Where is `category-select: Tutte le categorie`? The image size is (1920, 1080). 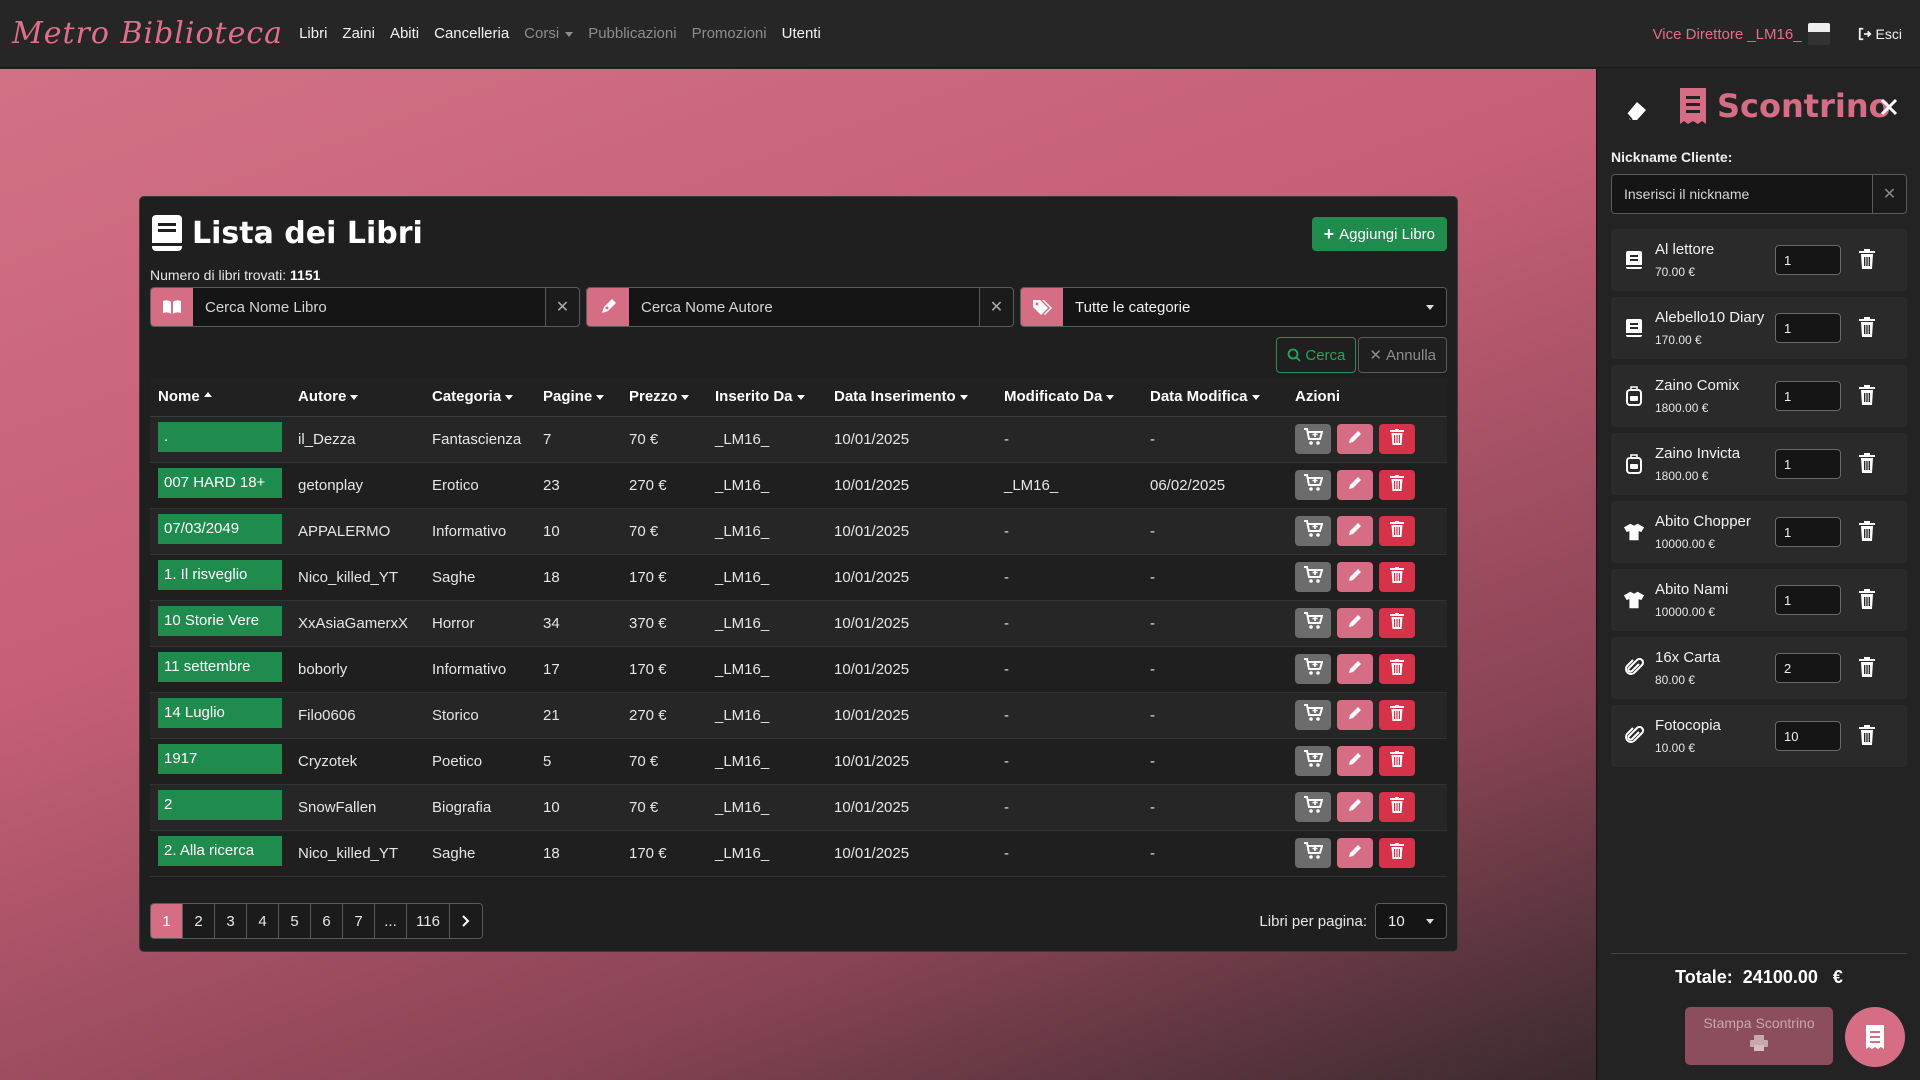
category-select: Tutte le categorie is located at coordinates (1254, 307).